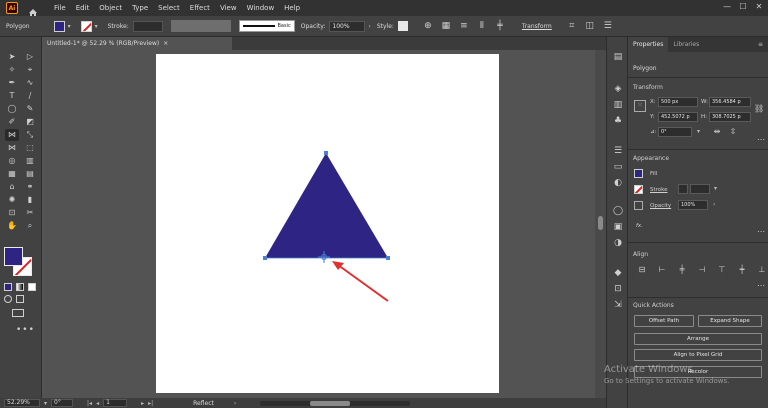 This screenshot has height=408, width=768. What do you see at coordinates (742, 270) in the screenshot?
I see `align-vertical-center-icon: ┿` at bounding box center [742, 270].